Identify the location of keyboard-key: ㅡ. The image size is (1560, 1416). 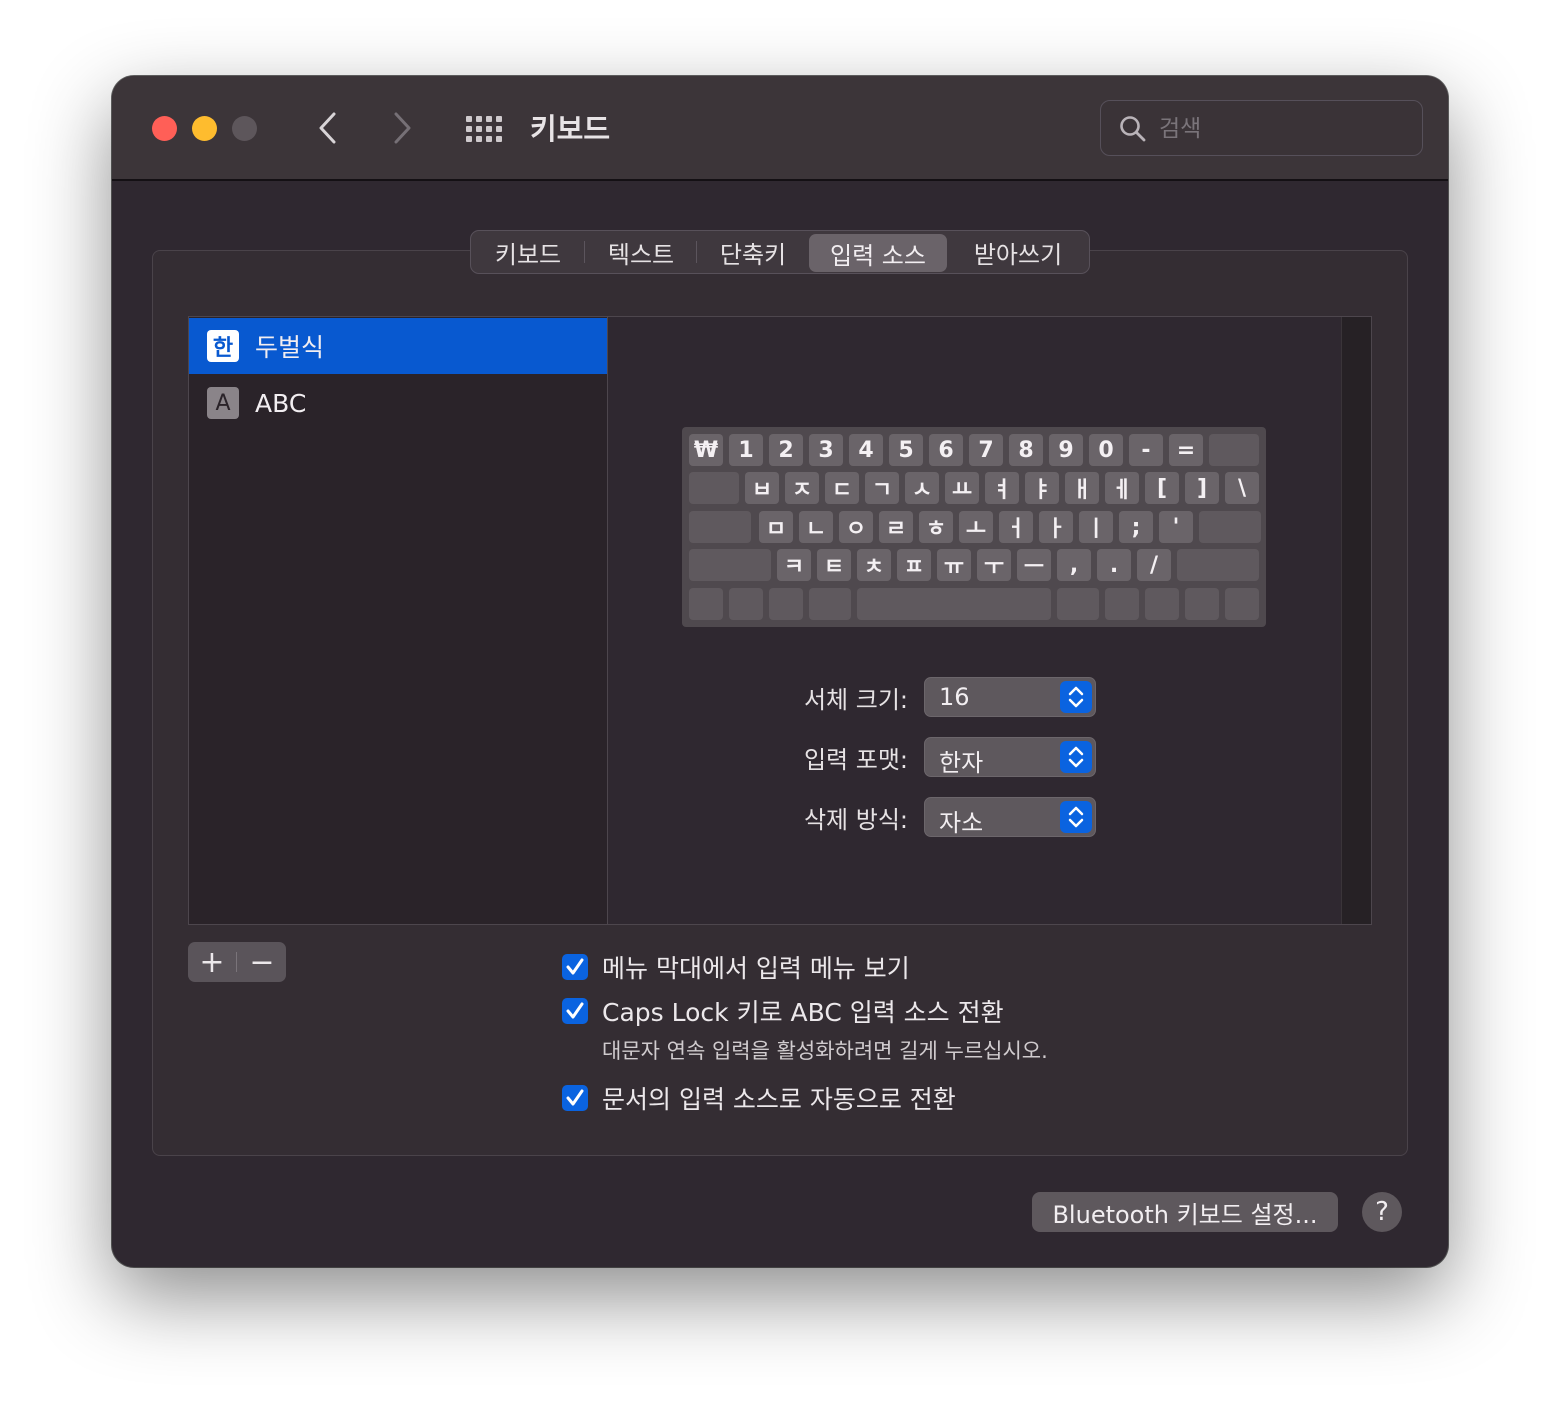
(1034, 565).